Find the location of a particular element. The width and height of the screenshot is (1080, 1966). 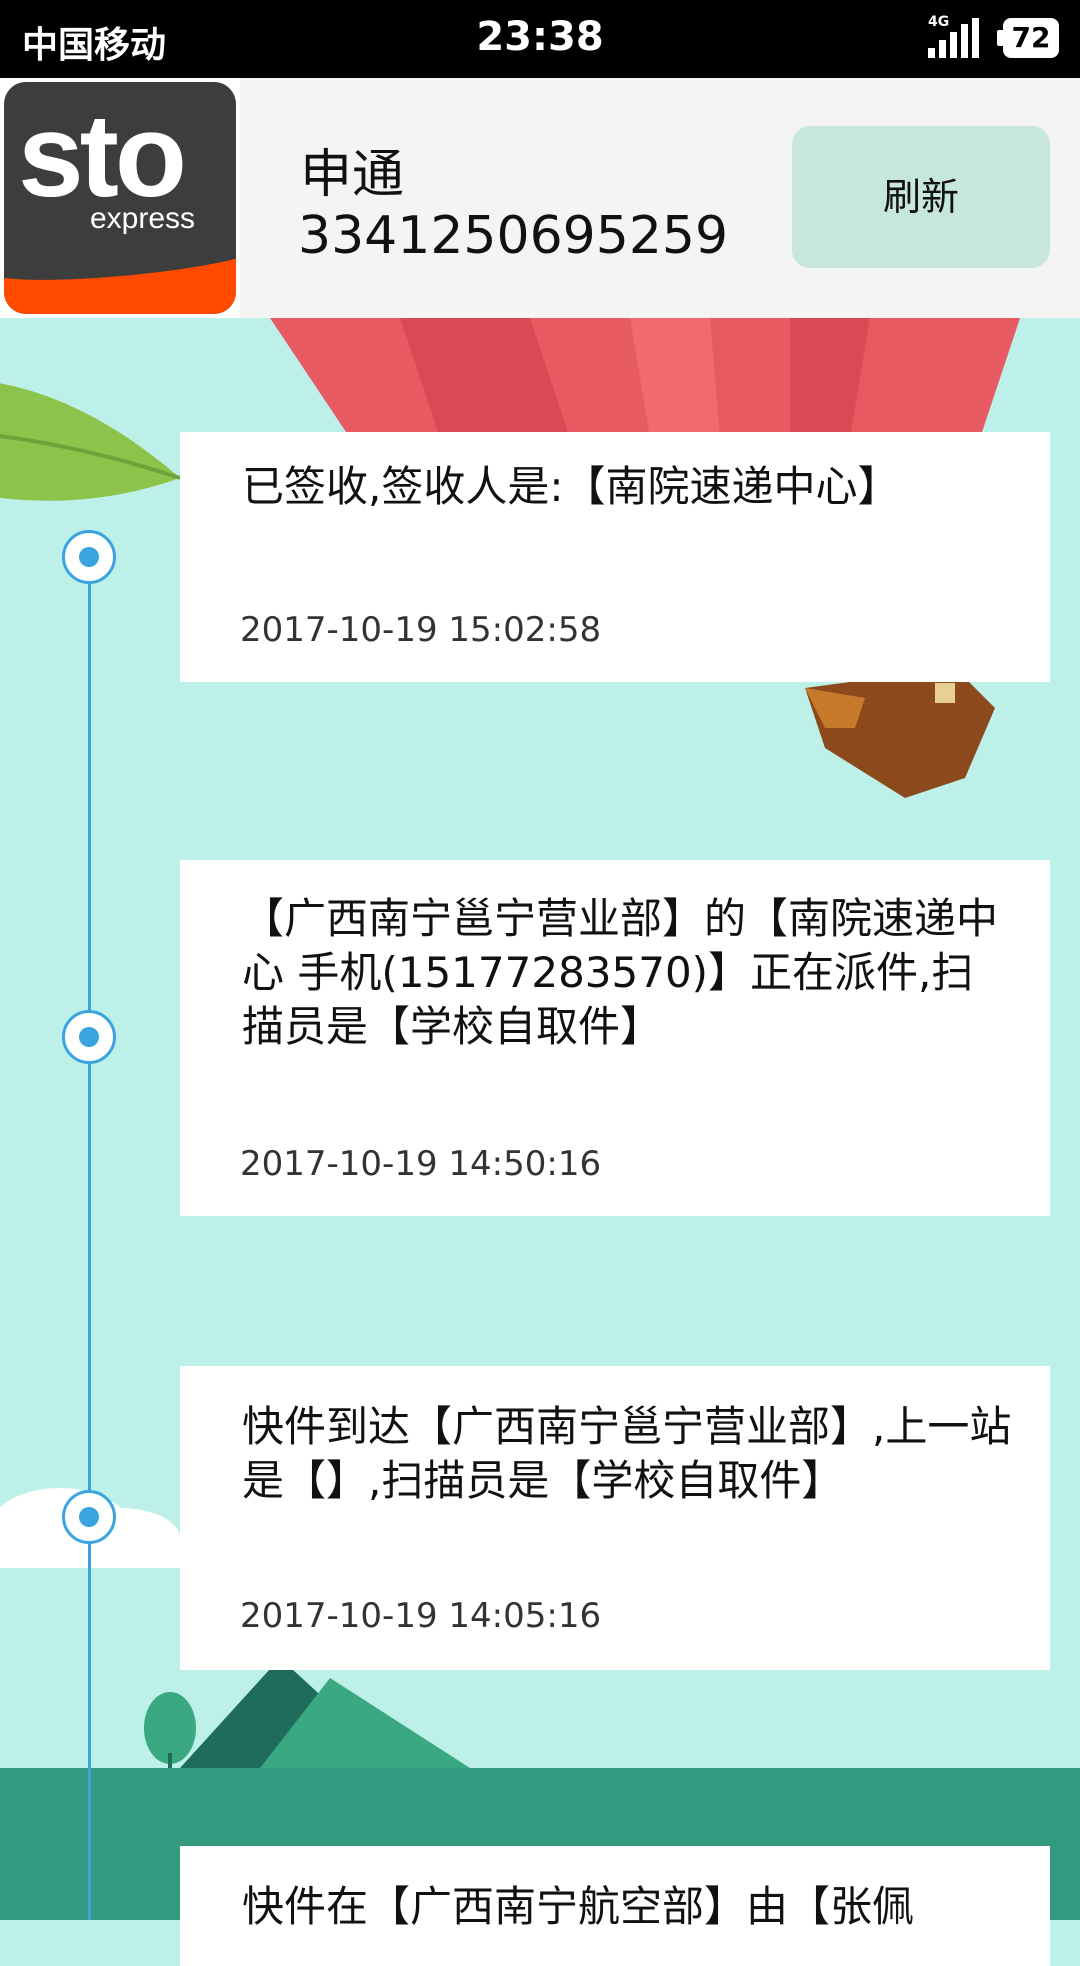

courier-company-name: 申通 is located at coordinates (352, 175).